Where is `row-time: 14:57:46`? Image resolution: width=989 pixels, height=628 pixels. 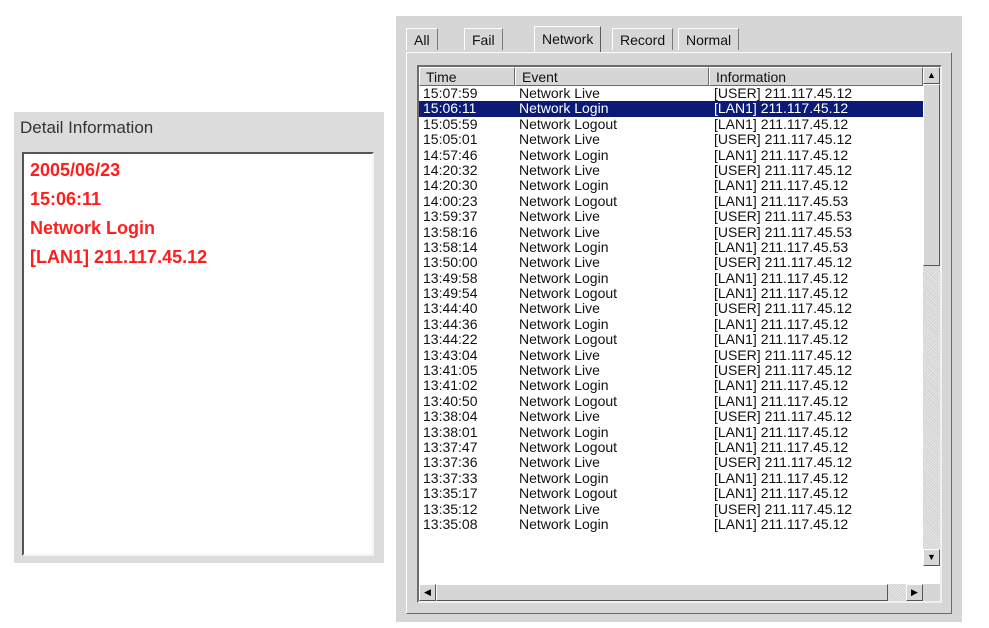
row-time: 14:57:46 is located at coordinates (450, 154).